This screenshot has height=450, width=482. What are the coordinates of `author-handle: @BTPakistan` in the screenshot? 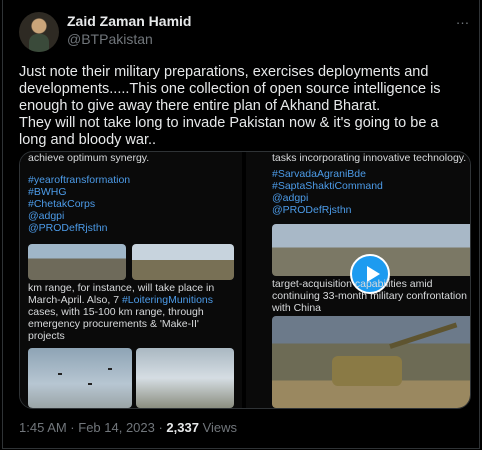 It's located at (110, 39).